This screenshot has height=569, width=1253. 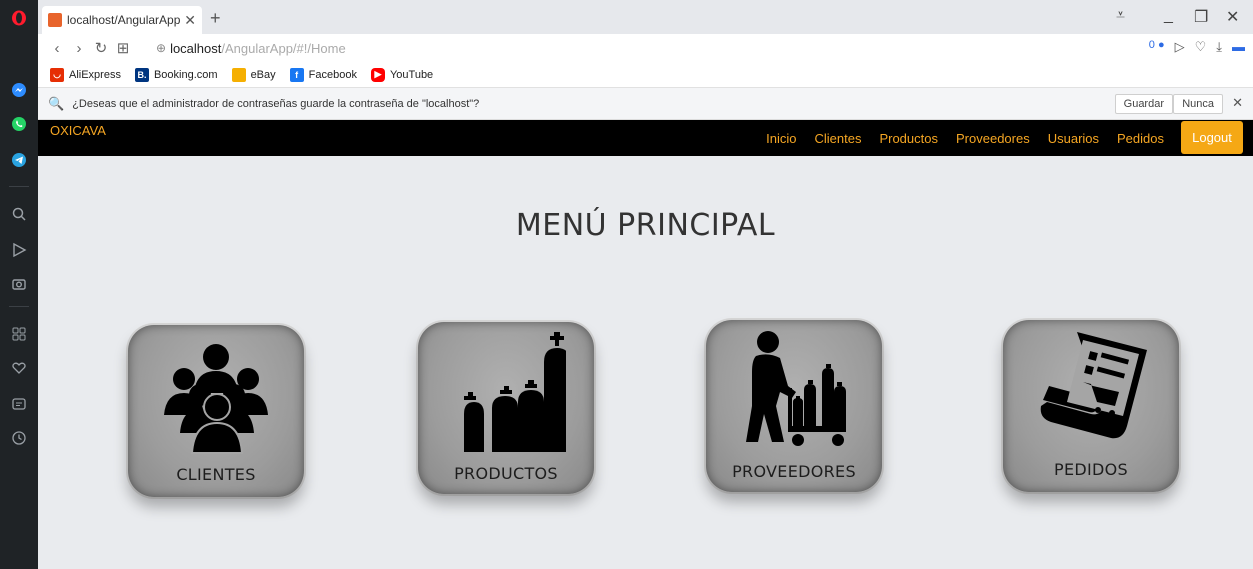 I want to click on card-productos: PRODUCTOS, so click(x=506, y=408).